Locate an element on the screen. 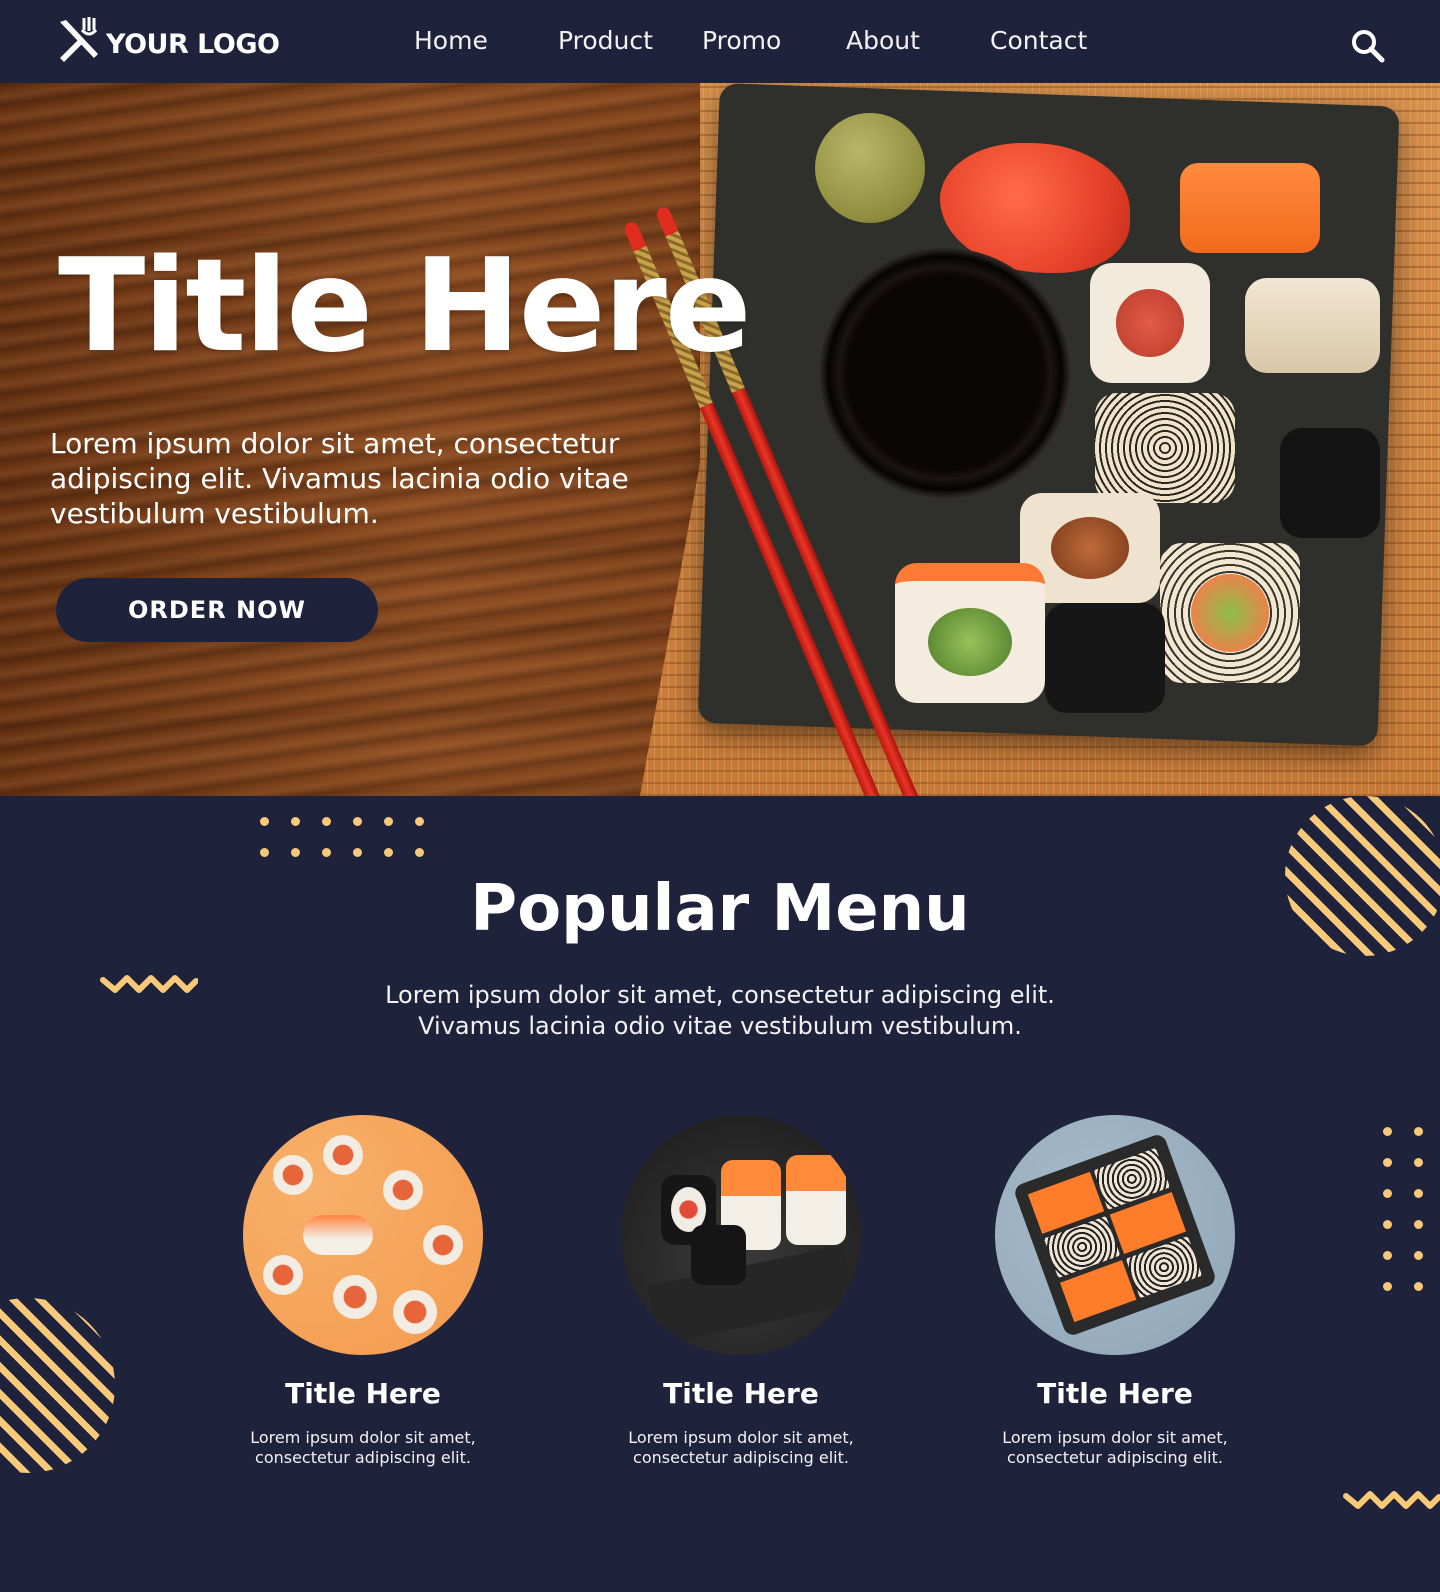 Image resolution: width=1440 pixels, height=1592 pixels. nav-item-product: Product is located at coordinates (605, 40).